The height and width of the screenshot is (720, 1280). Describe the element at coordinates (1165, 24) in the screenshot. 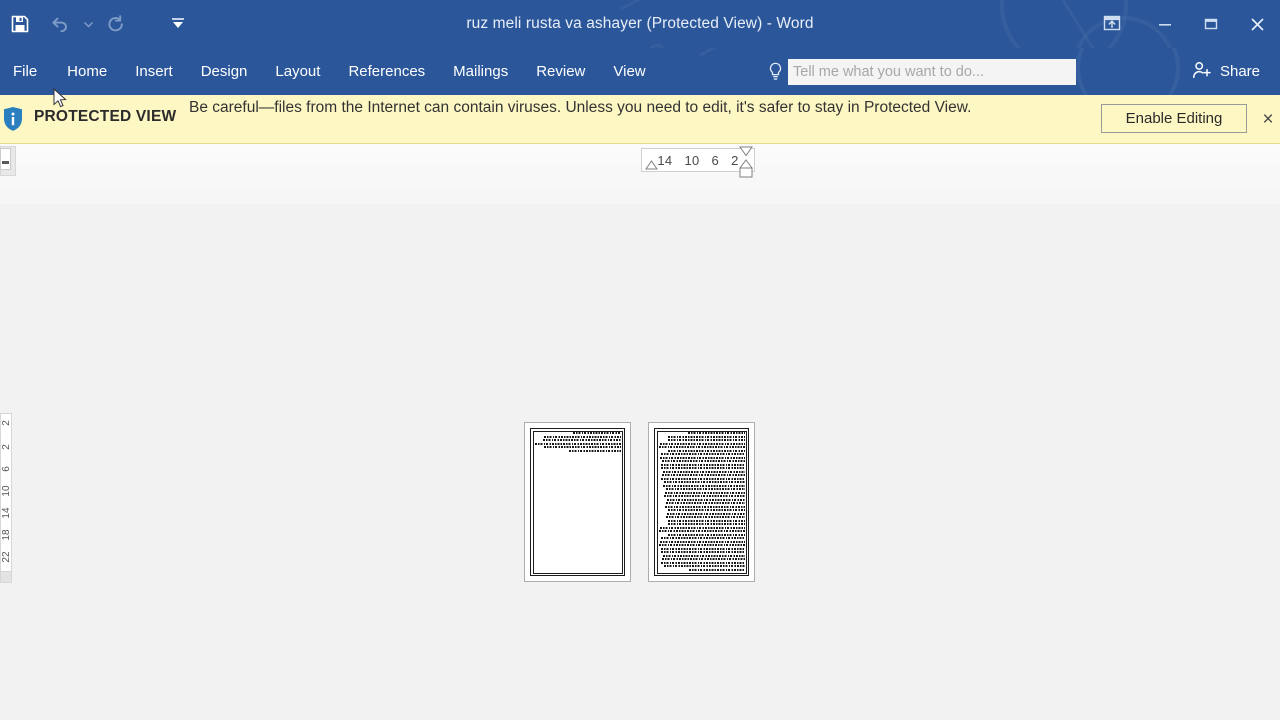

I see `minimize-icon` at that location.